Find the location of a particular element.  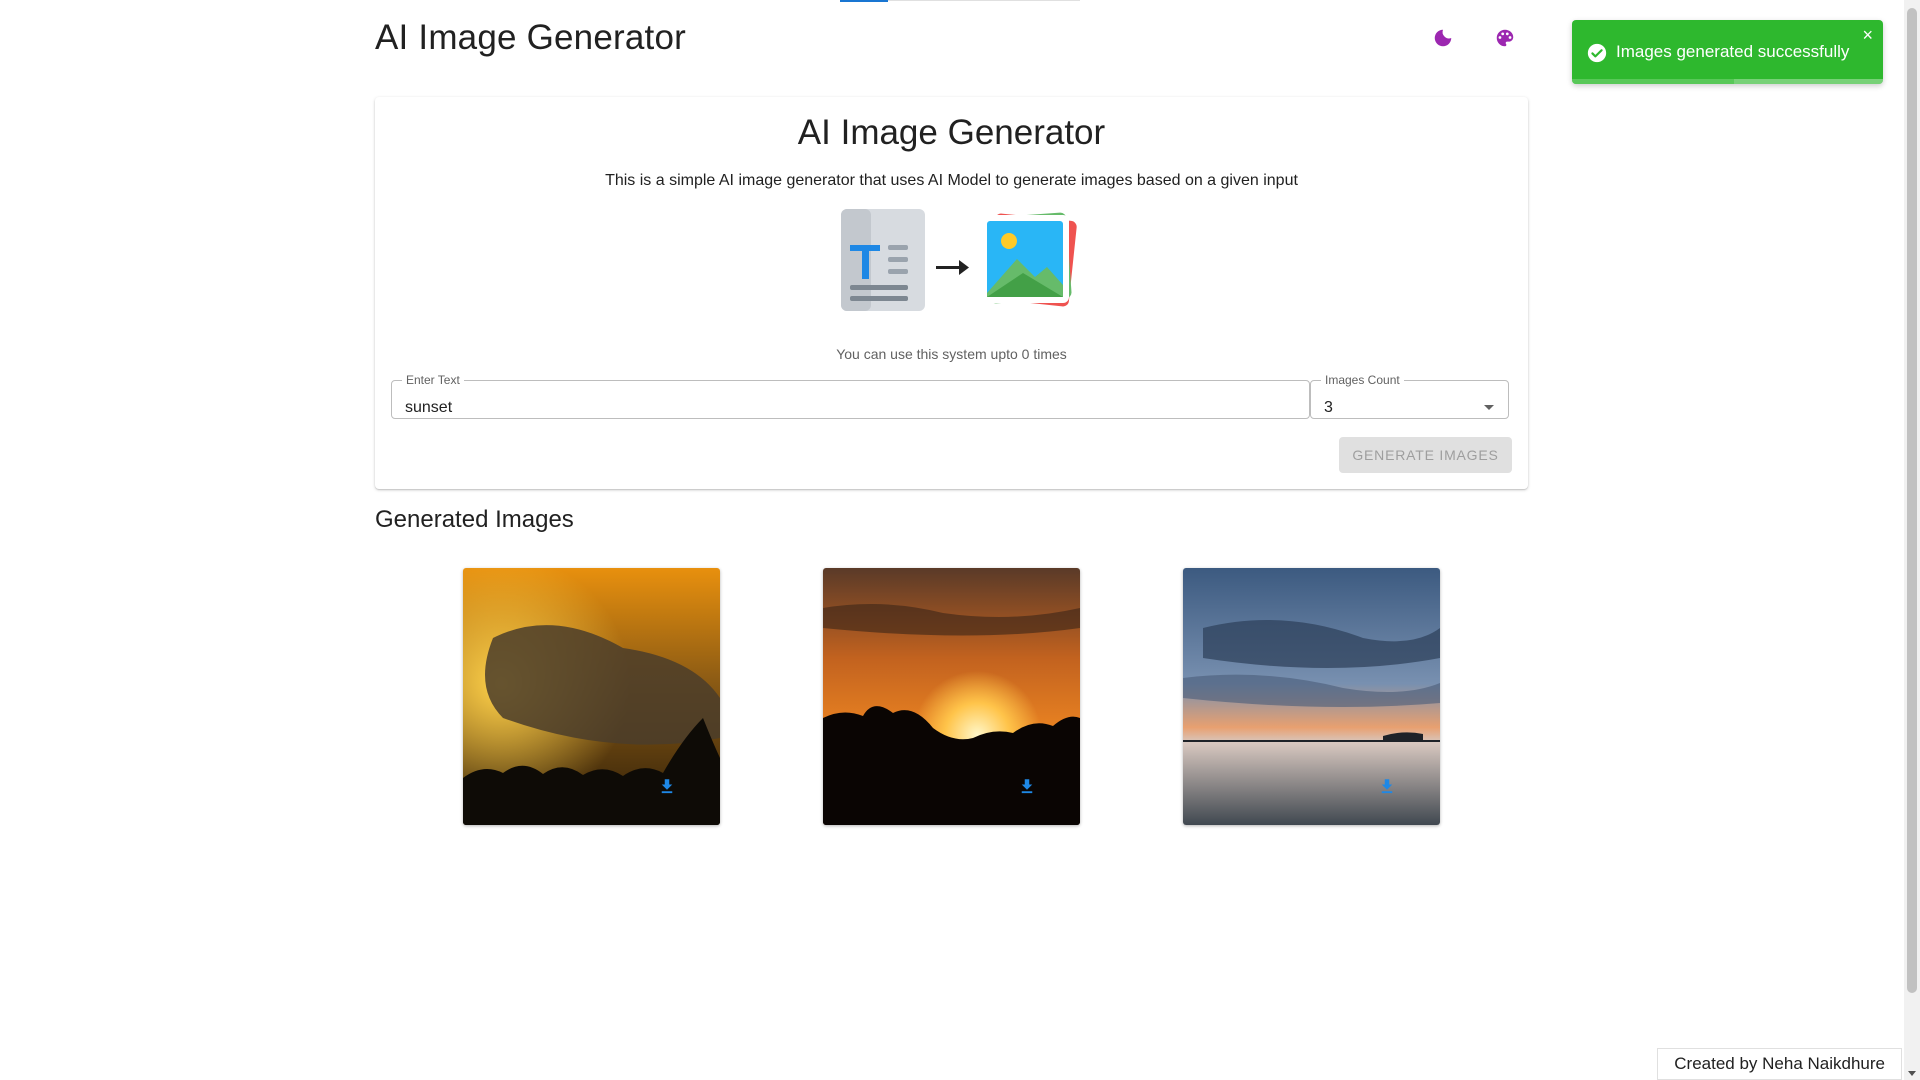

prompt-text-field: Enter Text sunset is located at coordinates (850, 396).